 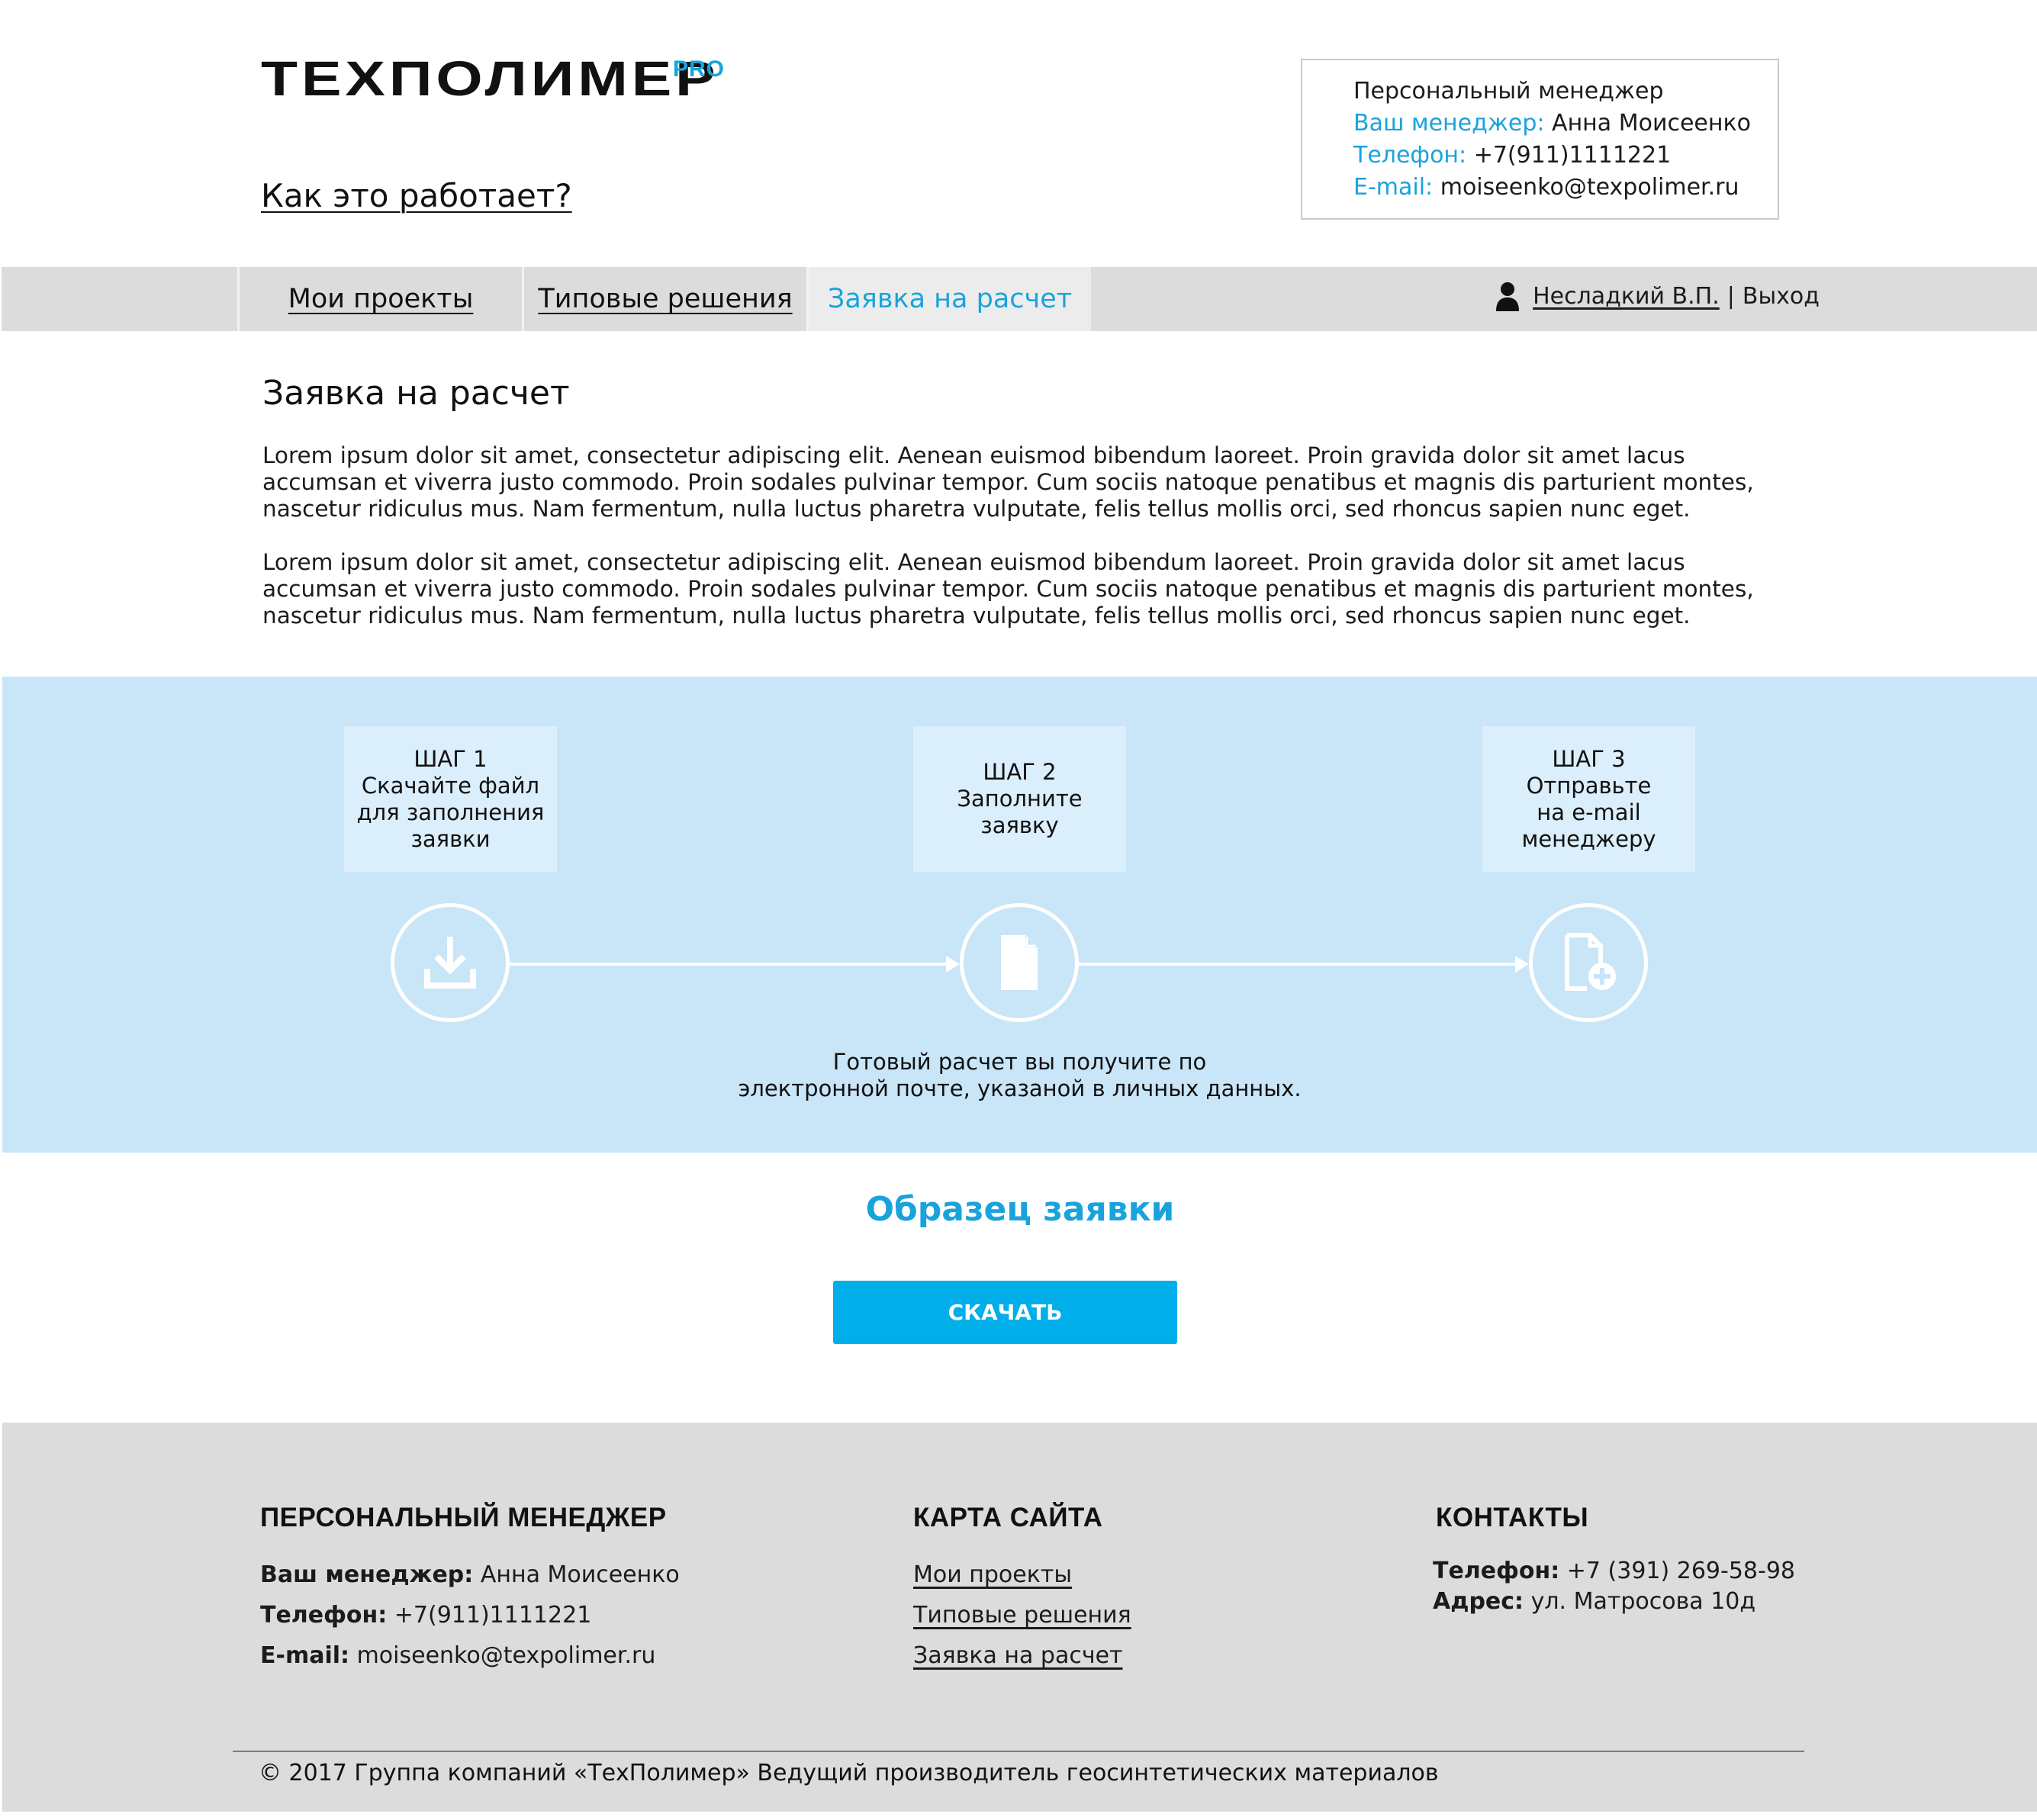 I want to click on tab-label: Заявка на расчет, so click(x=950, y=299).